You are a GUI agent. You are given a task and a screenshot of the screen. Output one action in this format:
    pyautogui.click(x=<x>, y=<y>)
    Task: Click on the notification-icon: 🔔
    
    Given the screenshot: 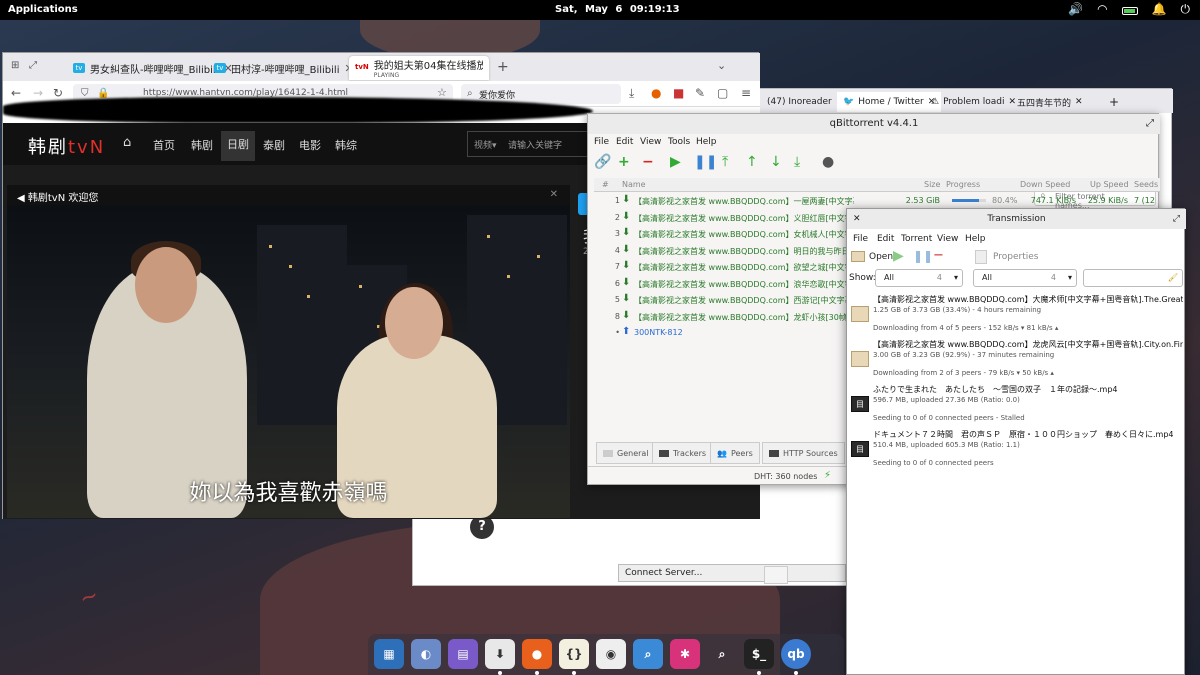 What is the action you would take?
    pyautogui.click(x=1159, y=9)
    